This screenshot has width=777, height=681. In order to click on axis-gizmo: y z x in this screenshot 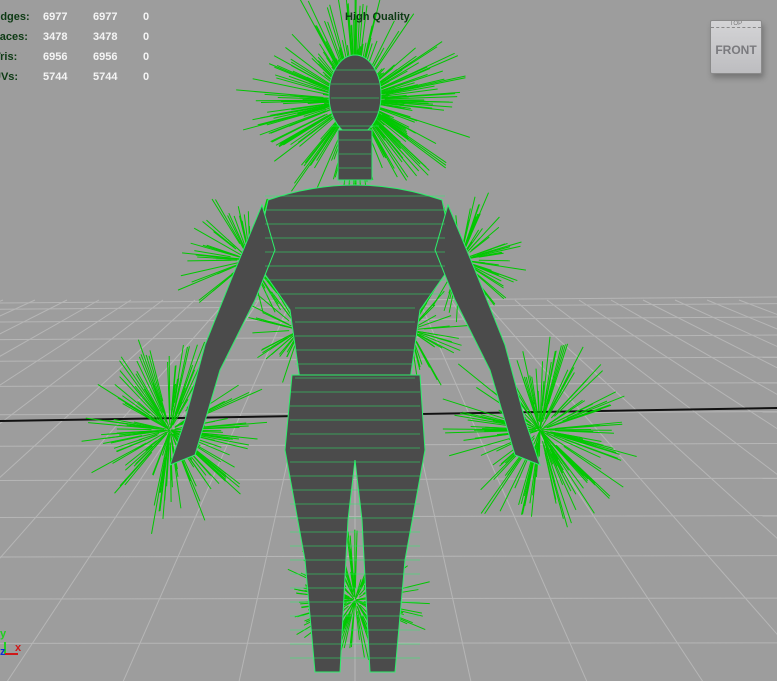, I will do `click(20, 648)`.